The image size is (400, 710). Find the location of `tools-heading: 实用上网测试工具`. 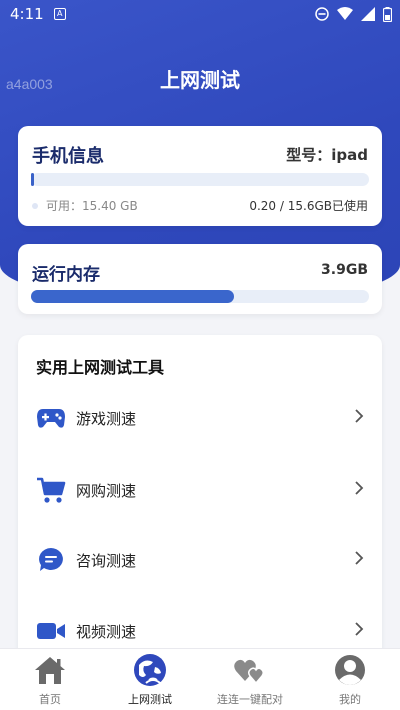

tools-heading: 实用上网测试工具 is located at coordinates (100, 367).